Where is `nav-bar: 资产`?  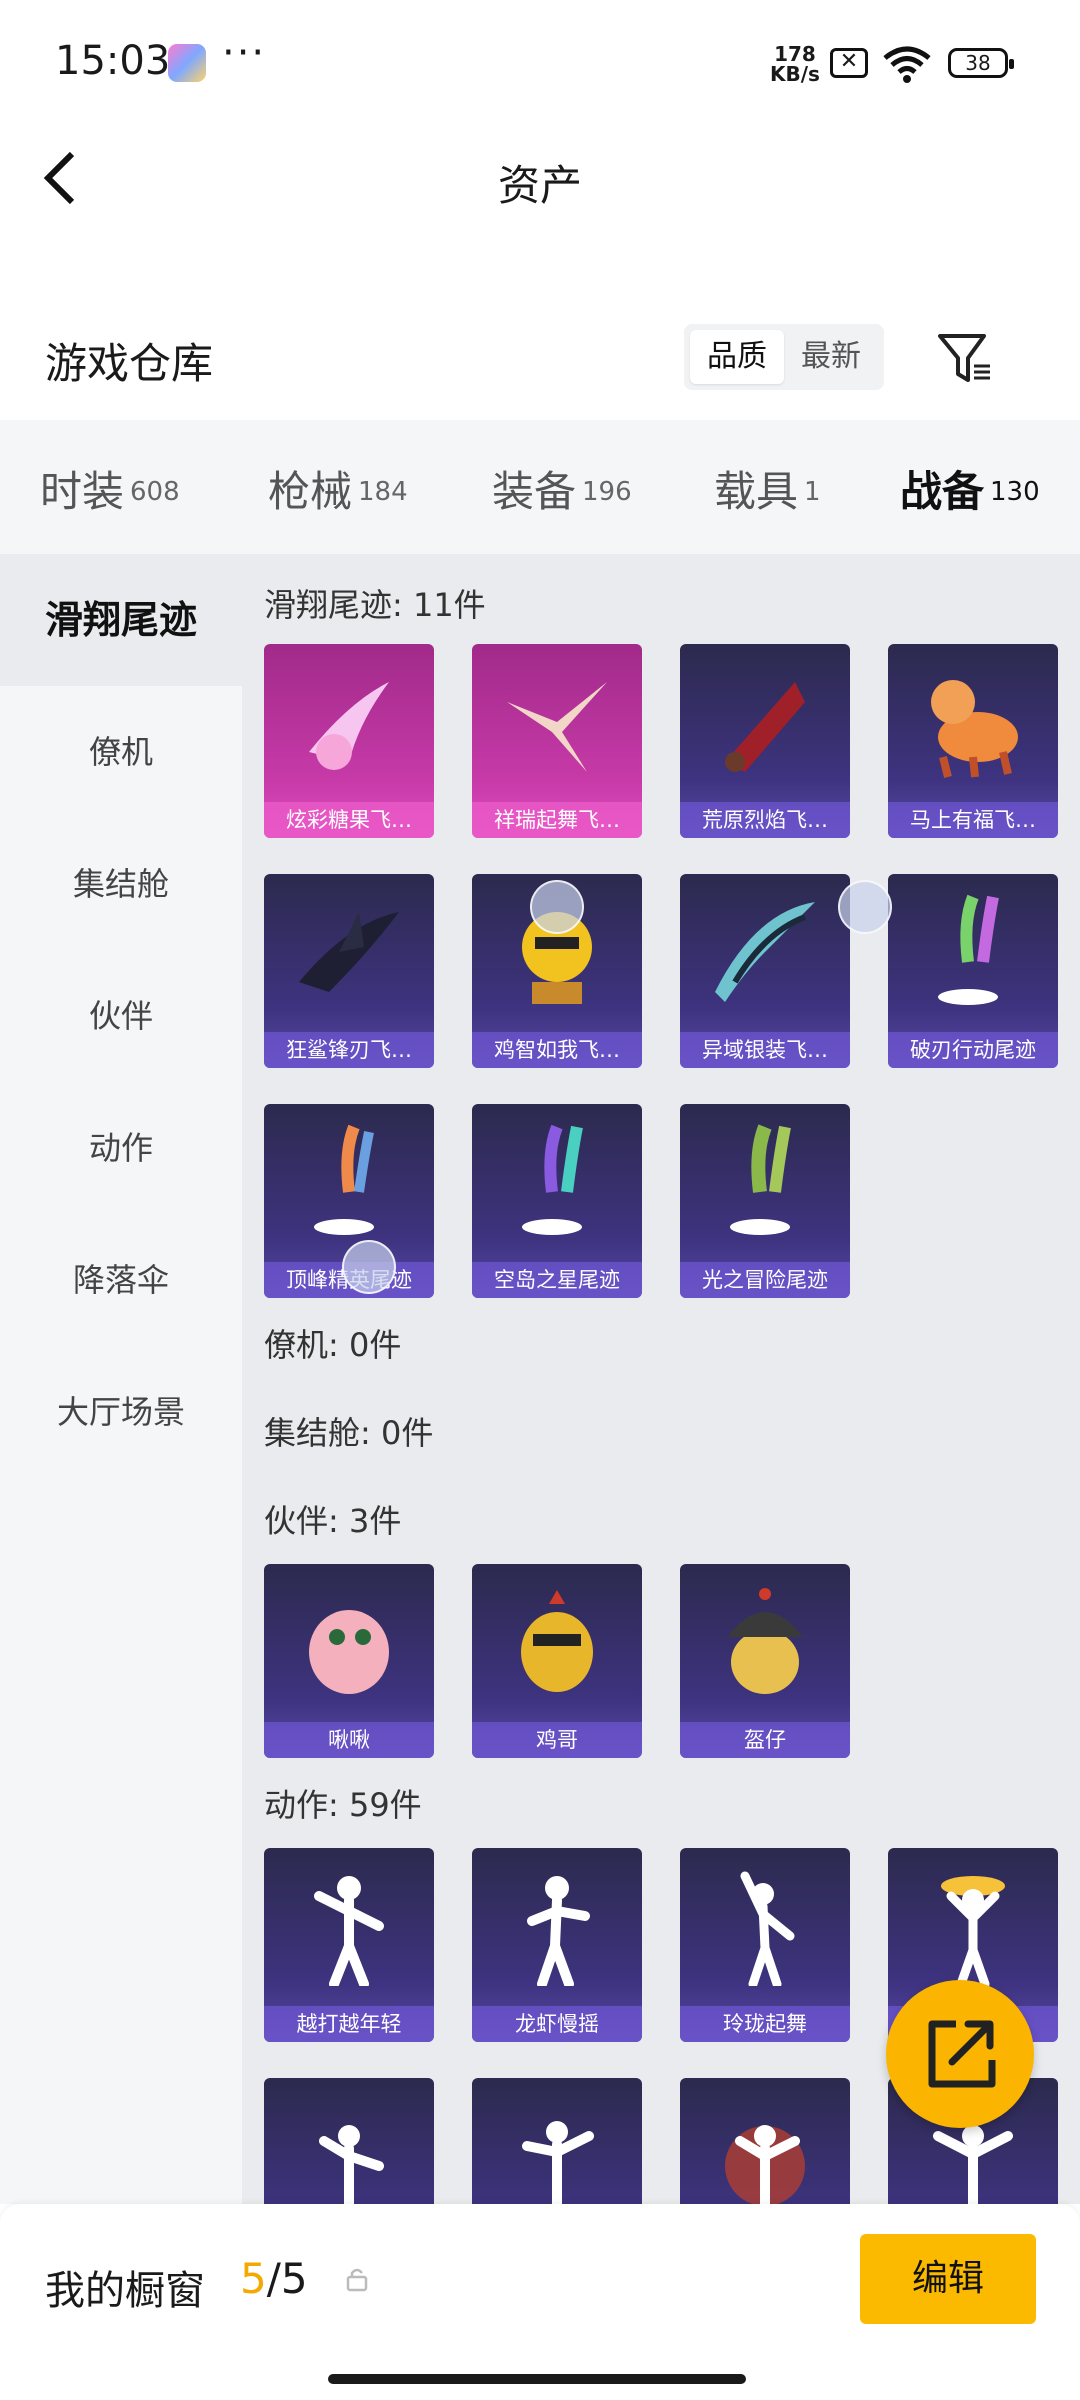 nav-bar: 资产 is located at coordinates (540, 181).